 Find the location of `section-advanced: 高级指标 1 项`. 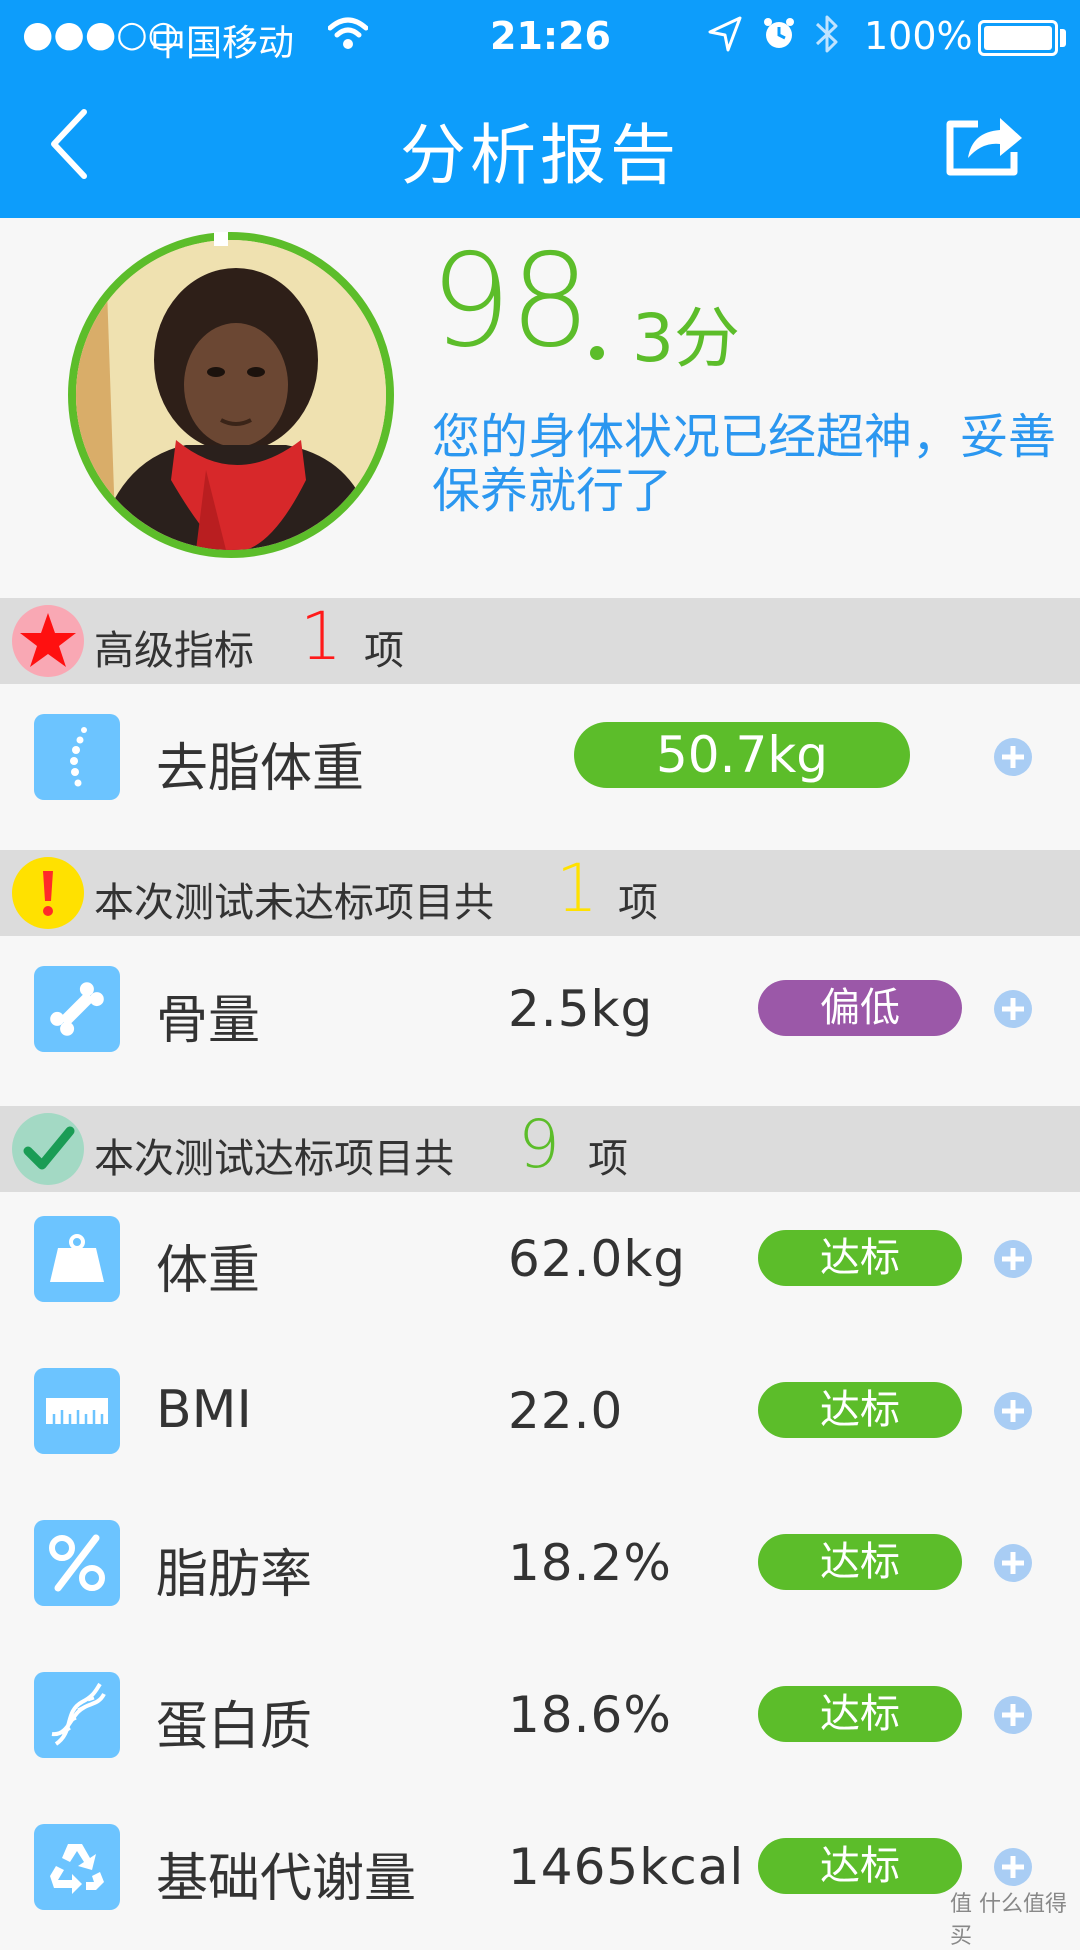

section-advanced: 高级指标 1 项 is located at coordinates (540, 641).